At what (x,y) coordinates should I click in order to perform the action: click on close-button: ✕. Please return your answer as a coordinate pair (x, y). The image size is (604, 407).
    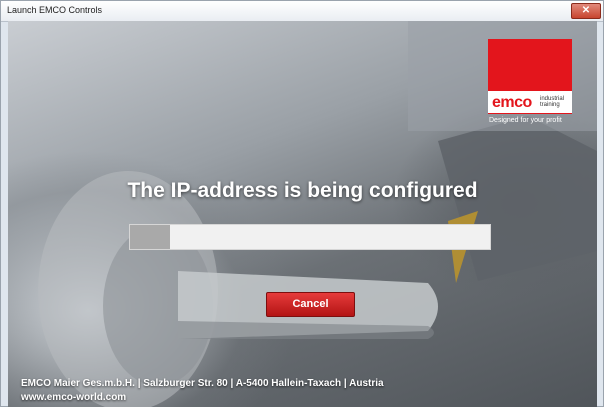
    Looking at the image, I should click on (586, 11).